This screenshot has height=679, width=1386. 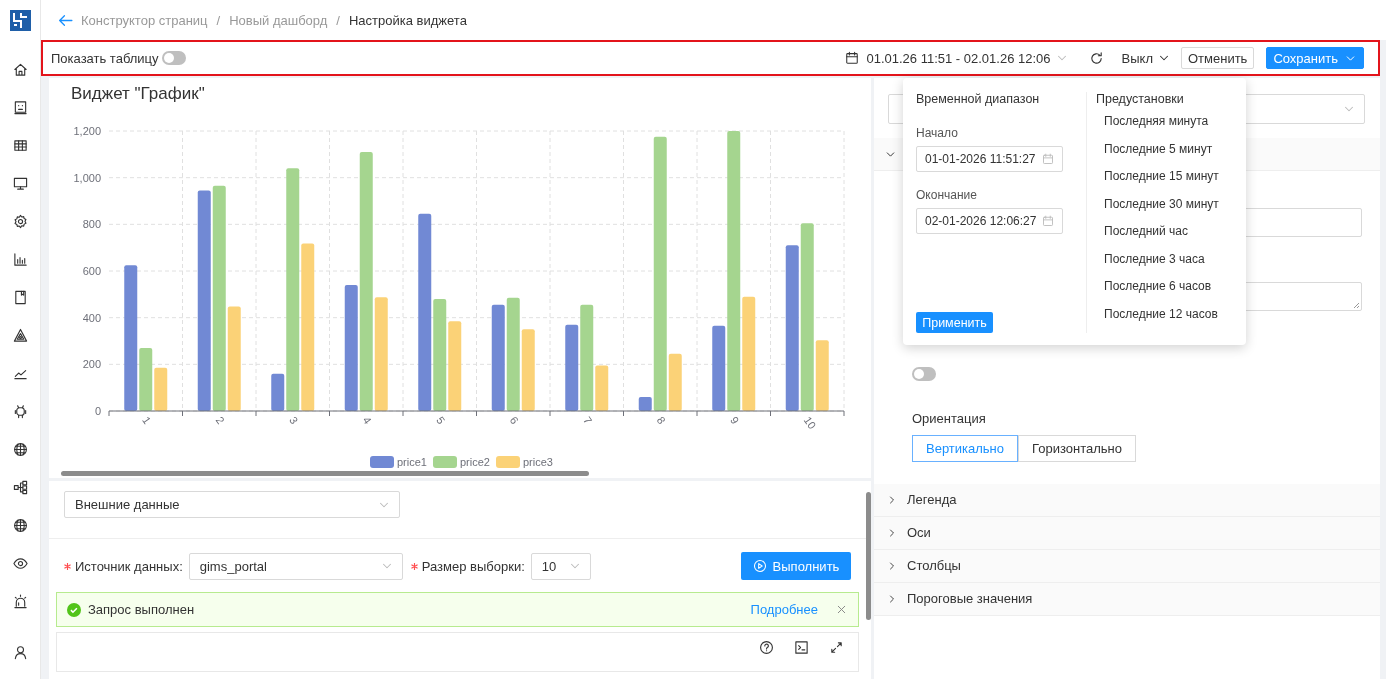 I want to click on field-label: Размер выборки:, so click(x=473, y=566).